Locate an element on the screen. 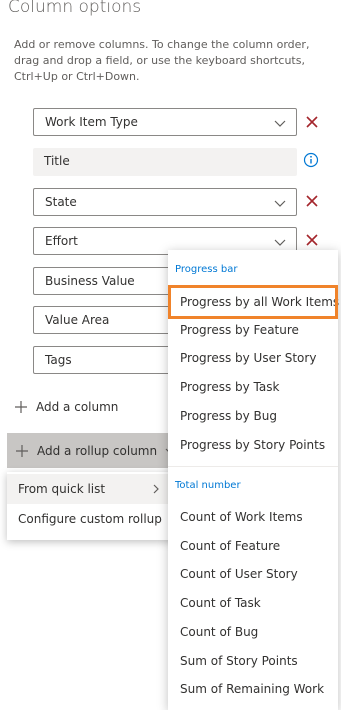 The image size is (341, 710). add-column-button: Add a column is located at coordinates (66, 407).